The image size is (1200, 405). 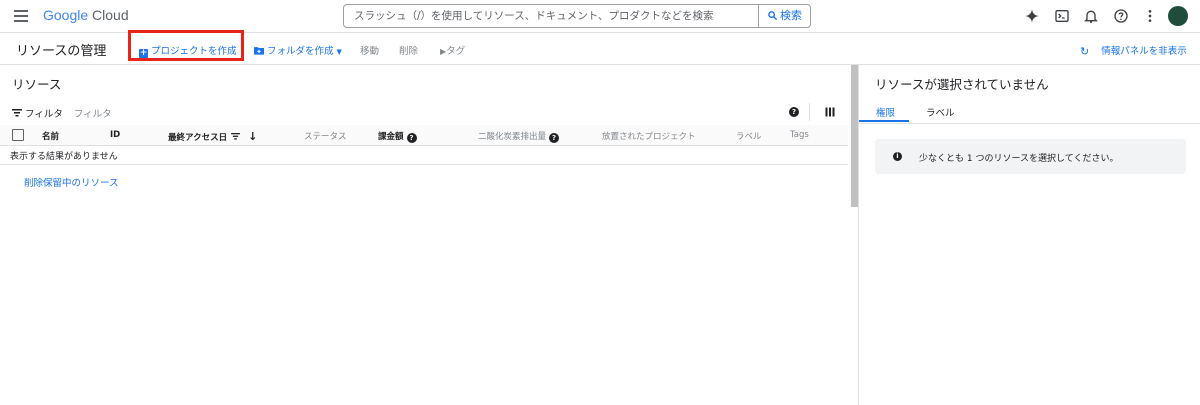 I want to click on cloud-shell-icon, so click(x=1062, y=16).